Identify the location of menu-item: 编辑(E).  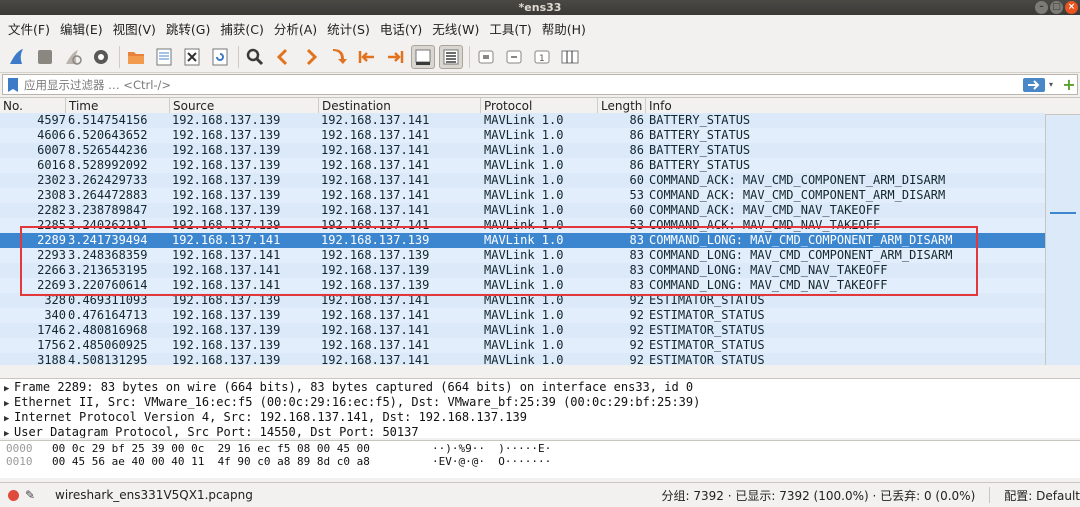
(81, 28).